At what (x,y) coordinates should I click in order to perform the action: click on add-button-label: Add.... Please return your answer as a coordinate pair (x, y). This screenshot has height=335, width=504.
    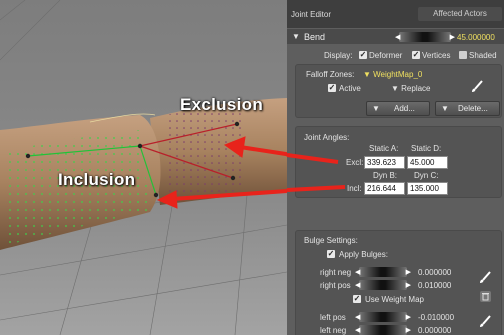
    Looking at the image, I should click on (404, 108).